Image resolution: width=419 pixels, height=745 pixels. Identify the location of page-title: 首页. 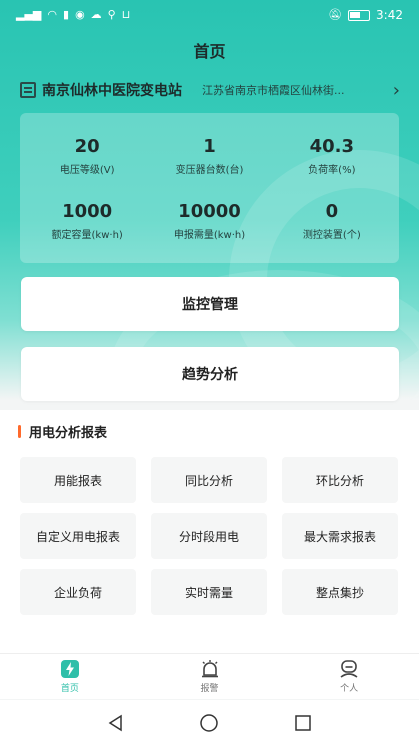
(209, 51).